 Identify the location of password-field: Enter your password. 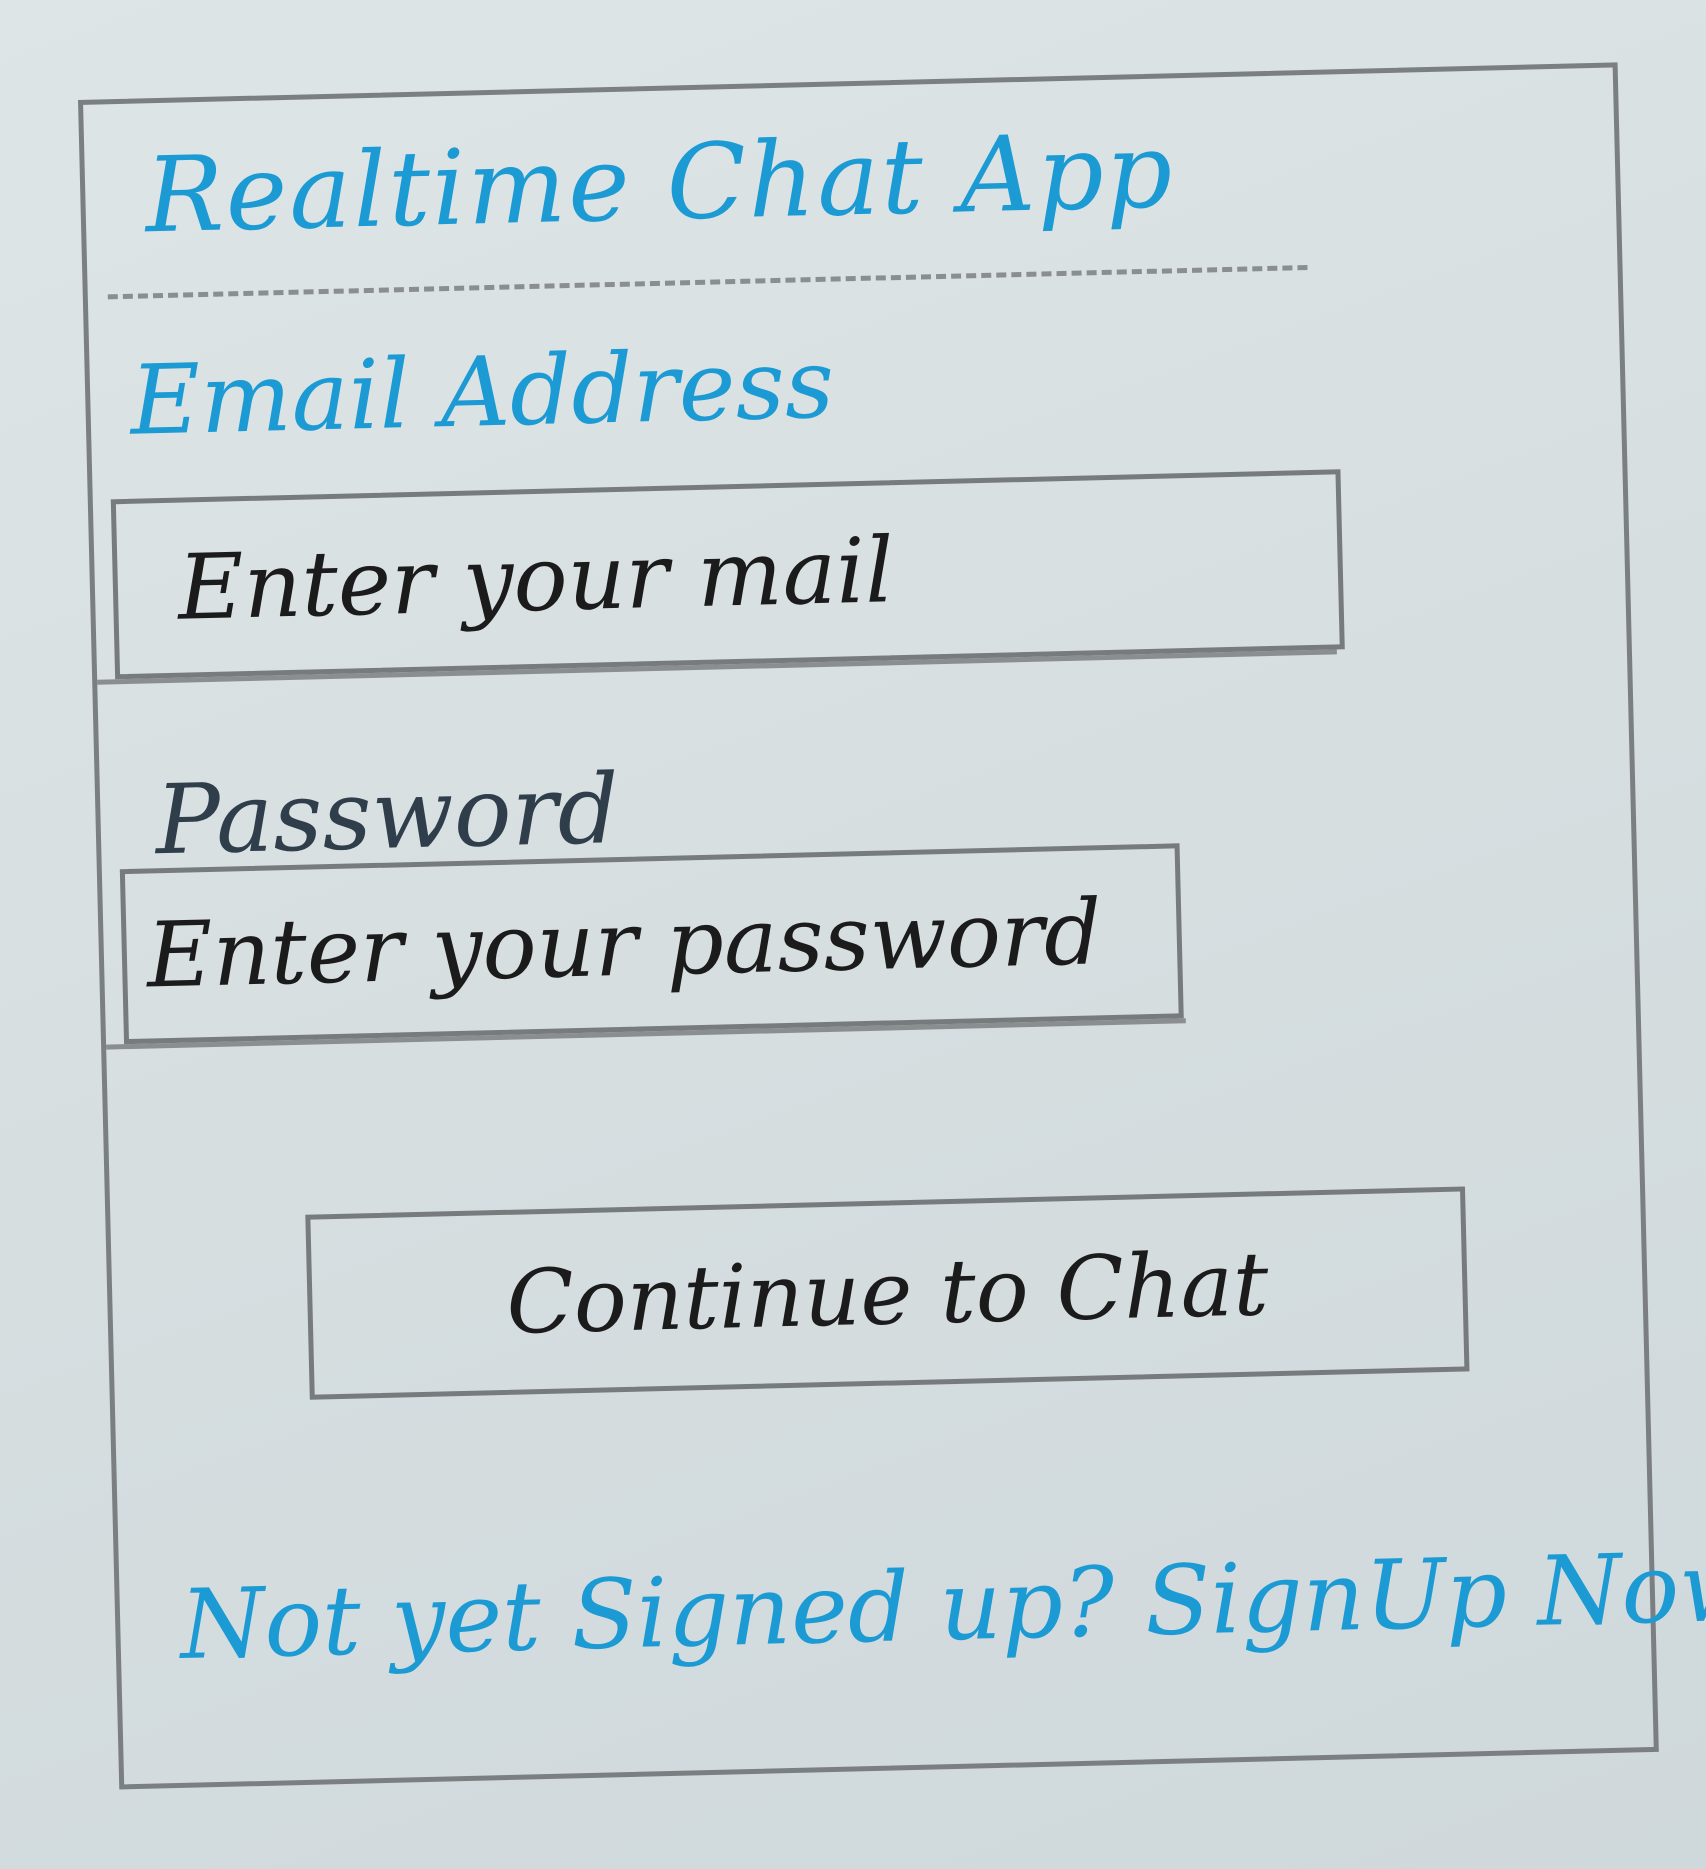
(651, 944).